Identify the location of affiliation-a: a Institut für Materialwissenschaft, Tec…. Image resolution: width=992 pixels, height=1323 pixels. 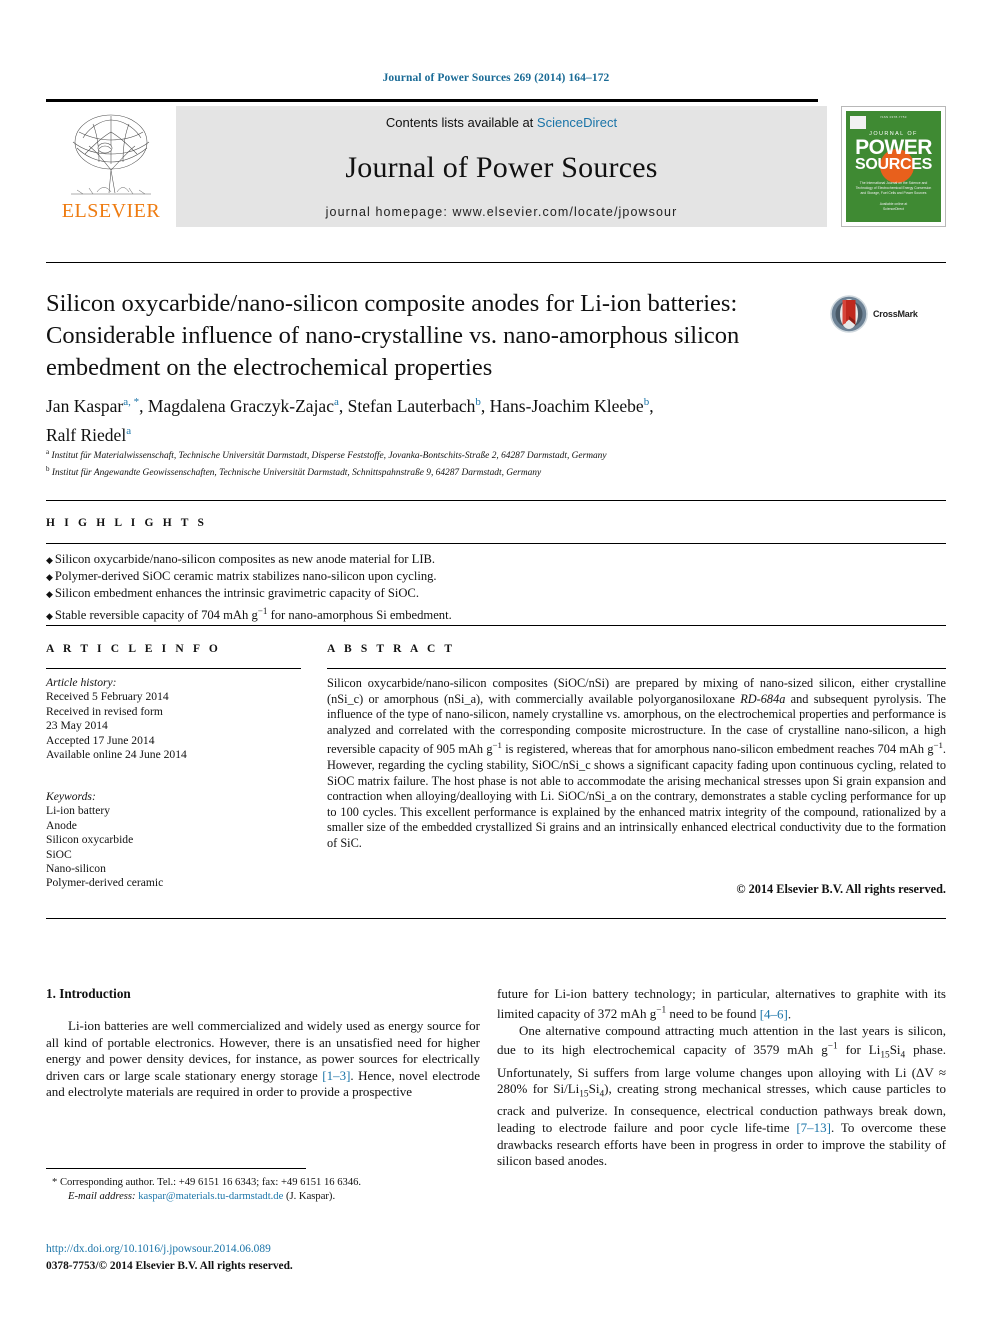
(496, 454).